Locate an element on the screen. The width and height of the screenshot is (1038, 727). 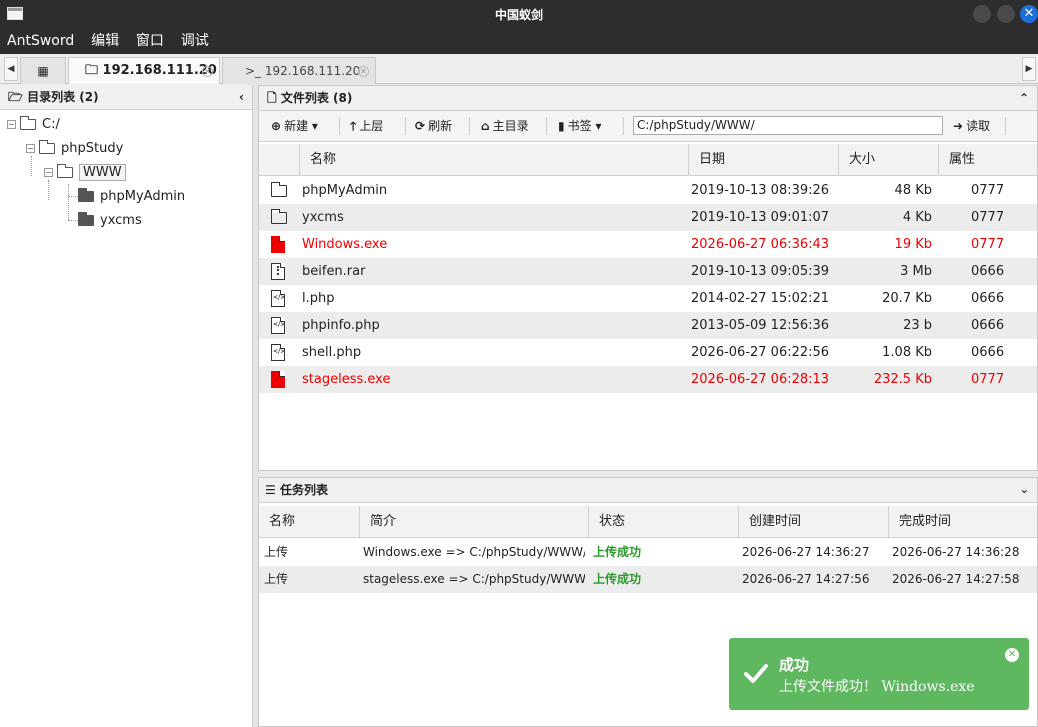
tab-terminal-label: 192.168.111.20 is located at coordinates (312, 71).